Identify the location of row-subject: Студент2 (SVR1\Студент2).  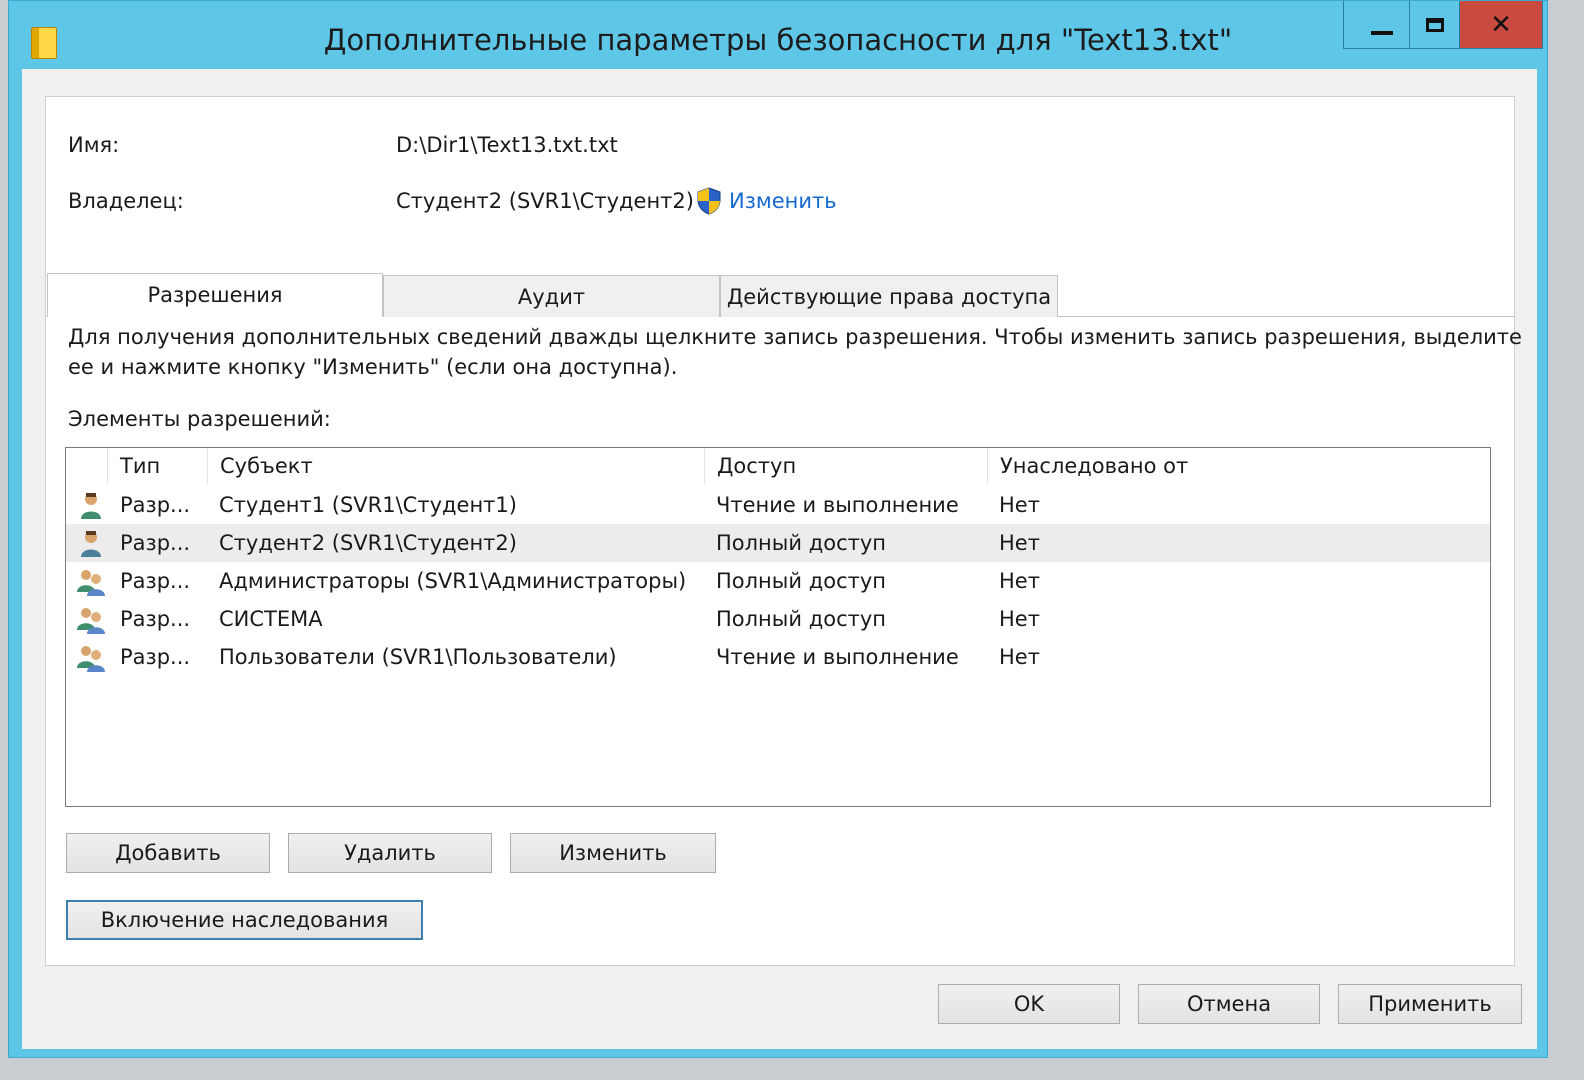
(368, 543).